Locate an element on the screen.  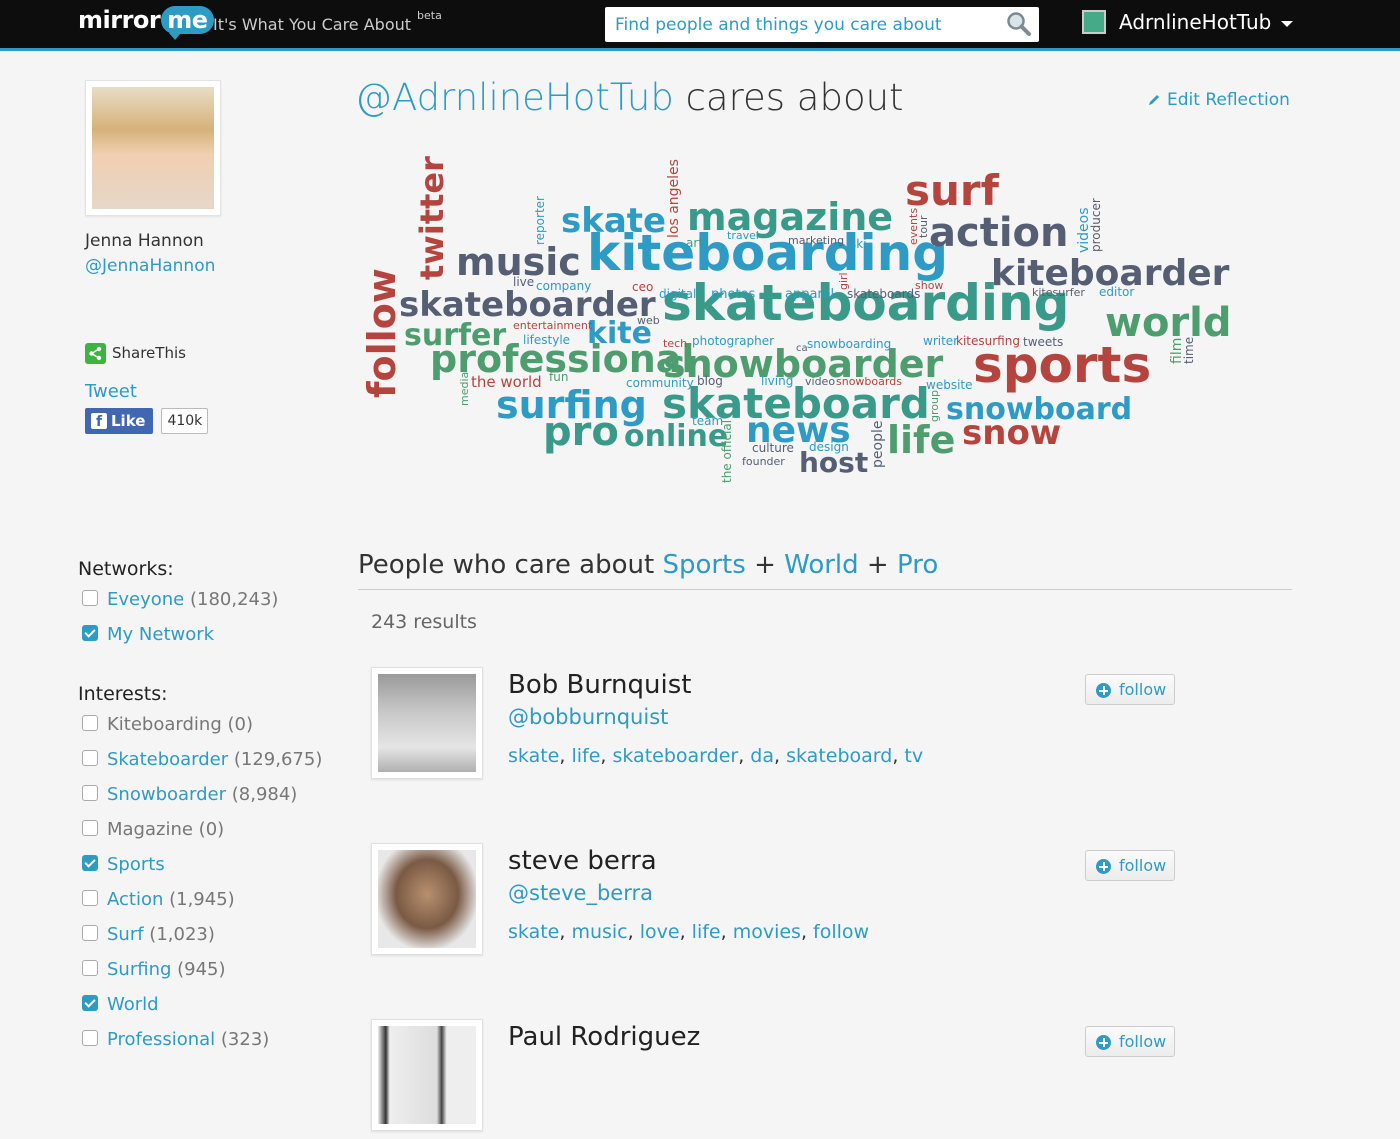
person-handle: @steve_berra is located at coordinates (580, 893).